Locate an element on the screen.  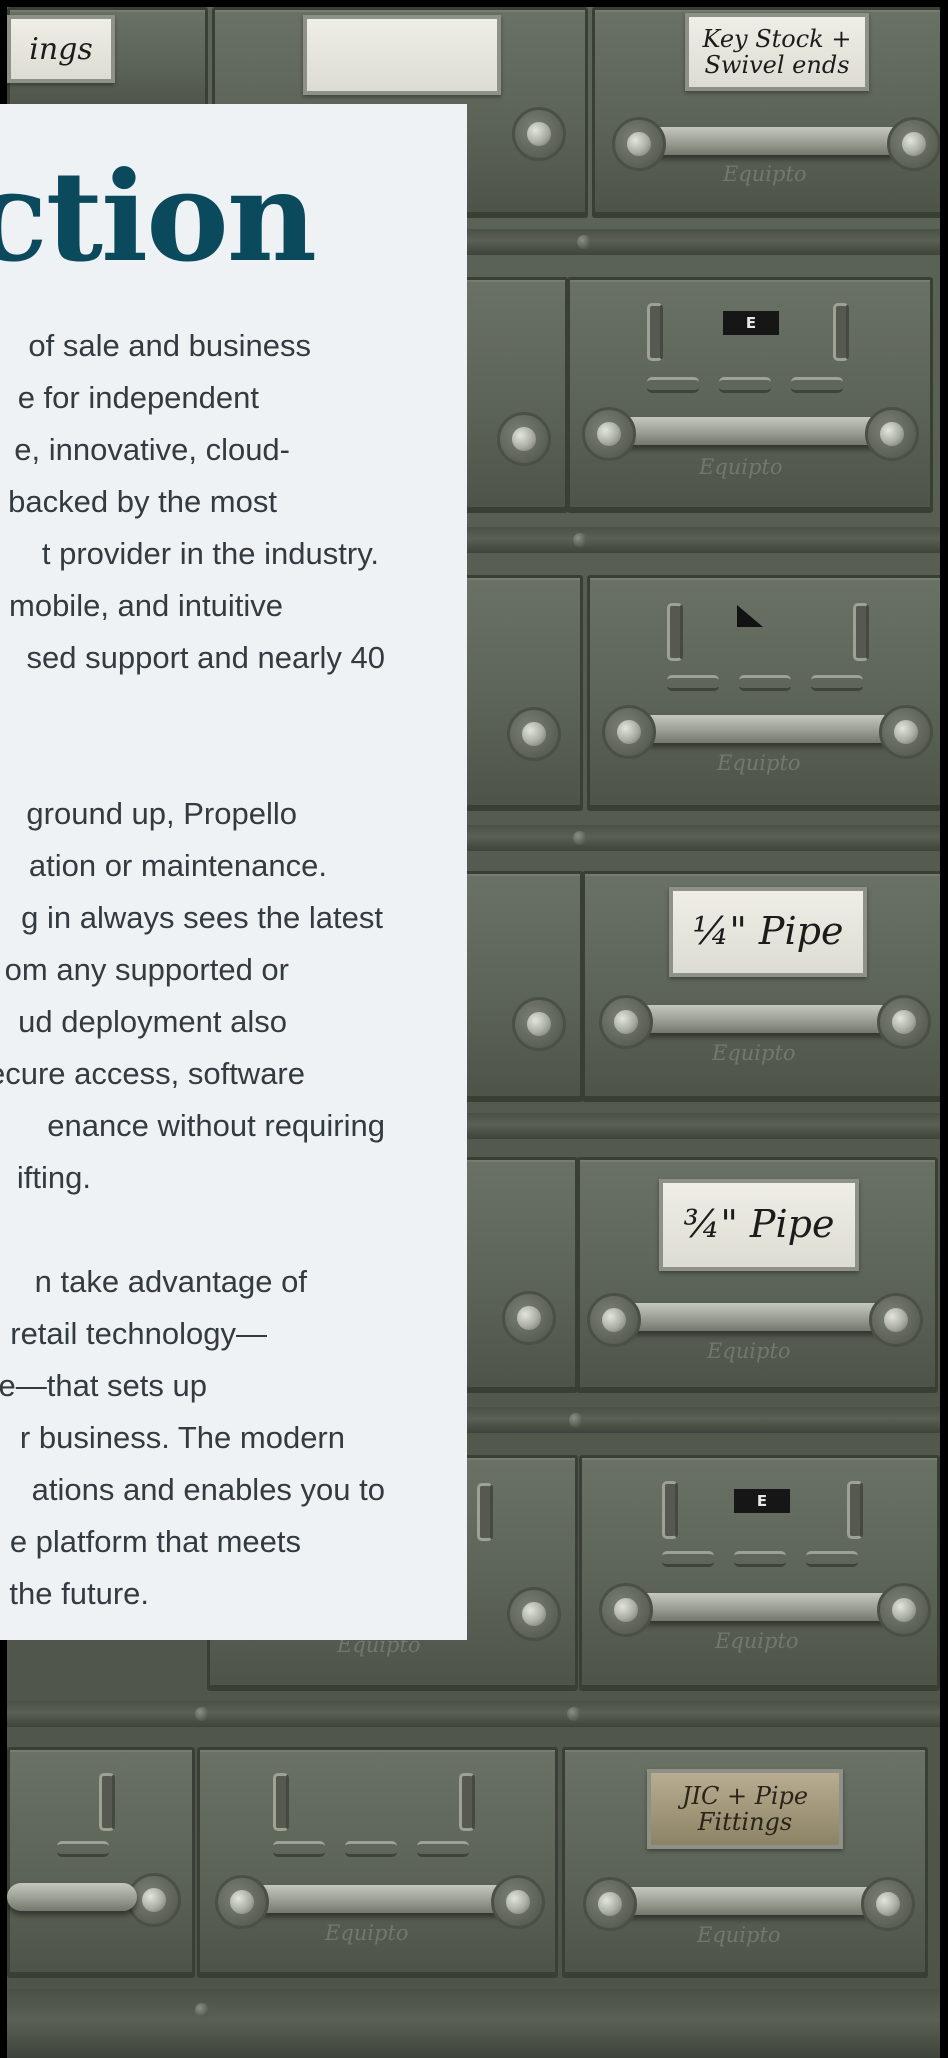
paragraph-line: ern retail technology— is located at coordinates (133, 1333).